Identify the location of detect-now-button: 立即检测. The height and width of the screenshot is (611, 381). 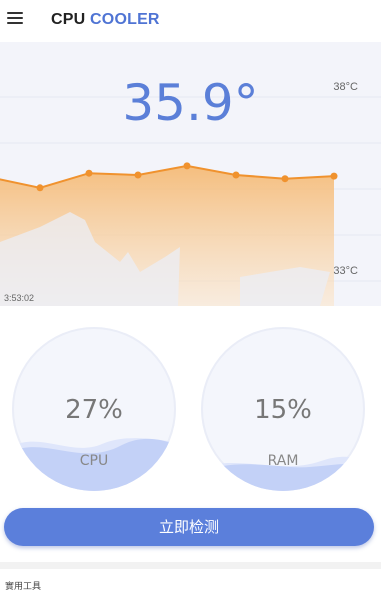
(189, 527).